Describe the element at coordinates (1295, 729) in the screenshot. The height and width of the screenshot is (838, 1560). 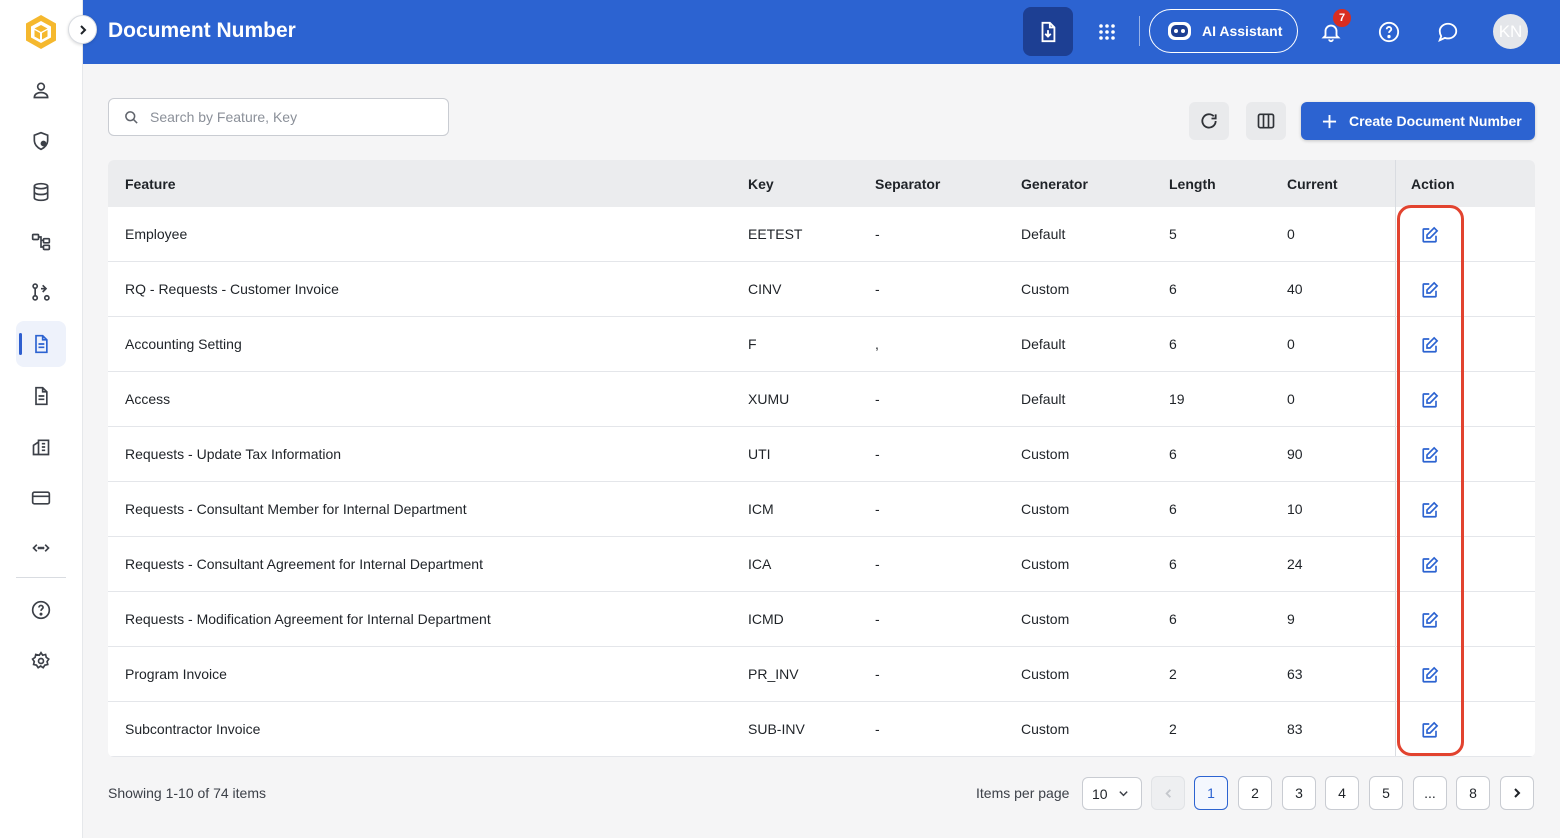
I see `cell-current: 83` at that location.